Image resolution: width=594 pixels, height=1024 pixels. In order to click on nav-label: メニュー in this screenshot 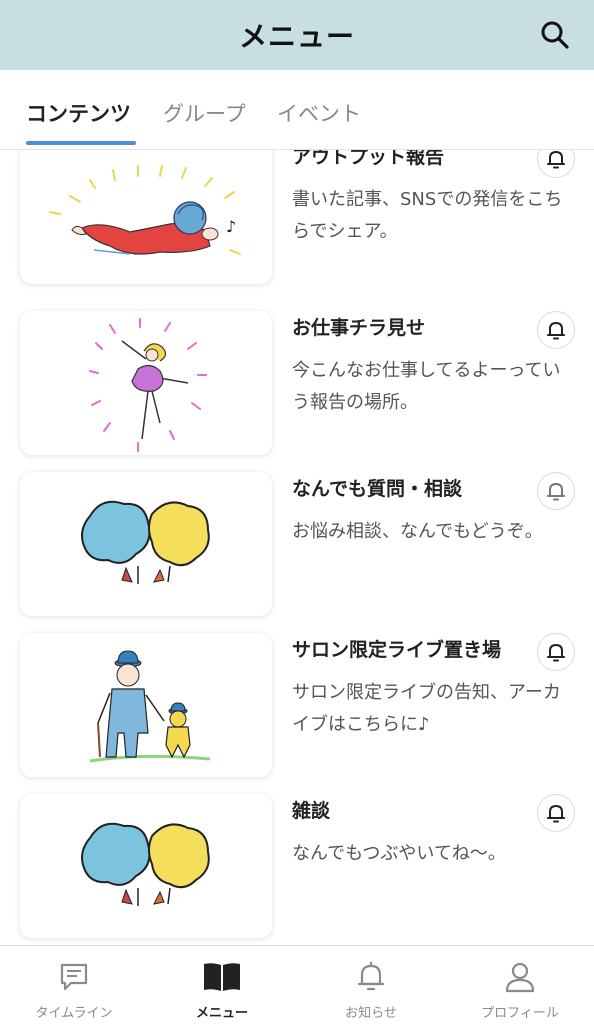, I will do `click(221, 1013)`.